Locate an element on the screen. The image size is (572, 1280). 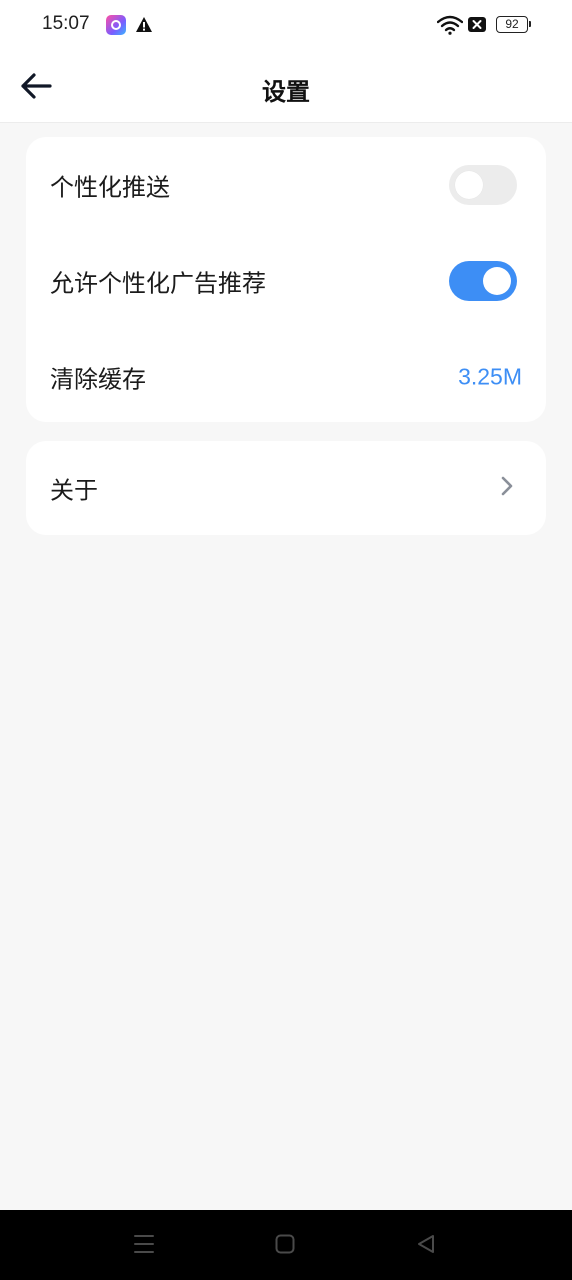
home-icon is located at coordinates (285, 1246).